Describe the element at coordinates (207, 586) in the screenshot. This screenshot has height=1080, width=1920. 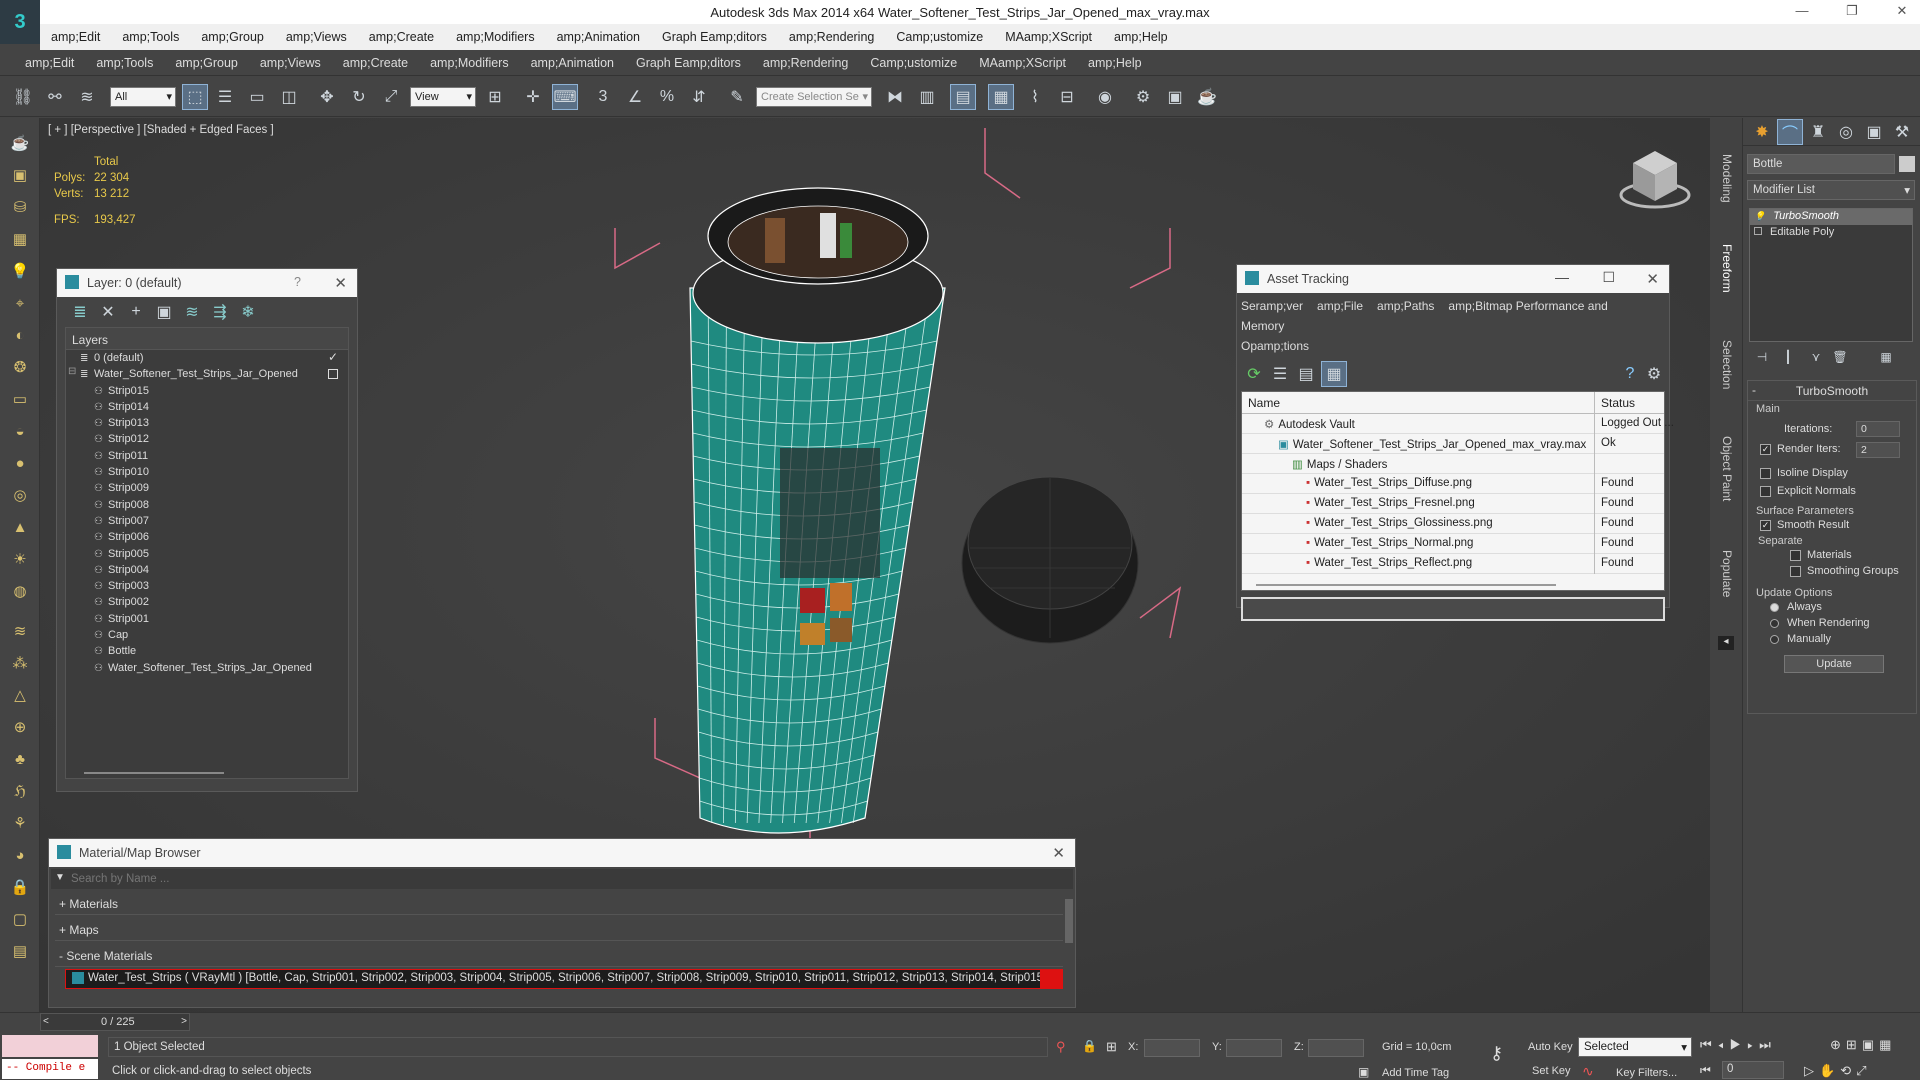
I see `layer-row: ⚇ Strip003` at that location.